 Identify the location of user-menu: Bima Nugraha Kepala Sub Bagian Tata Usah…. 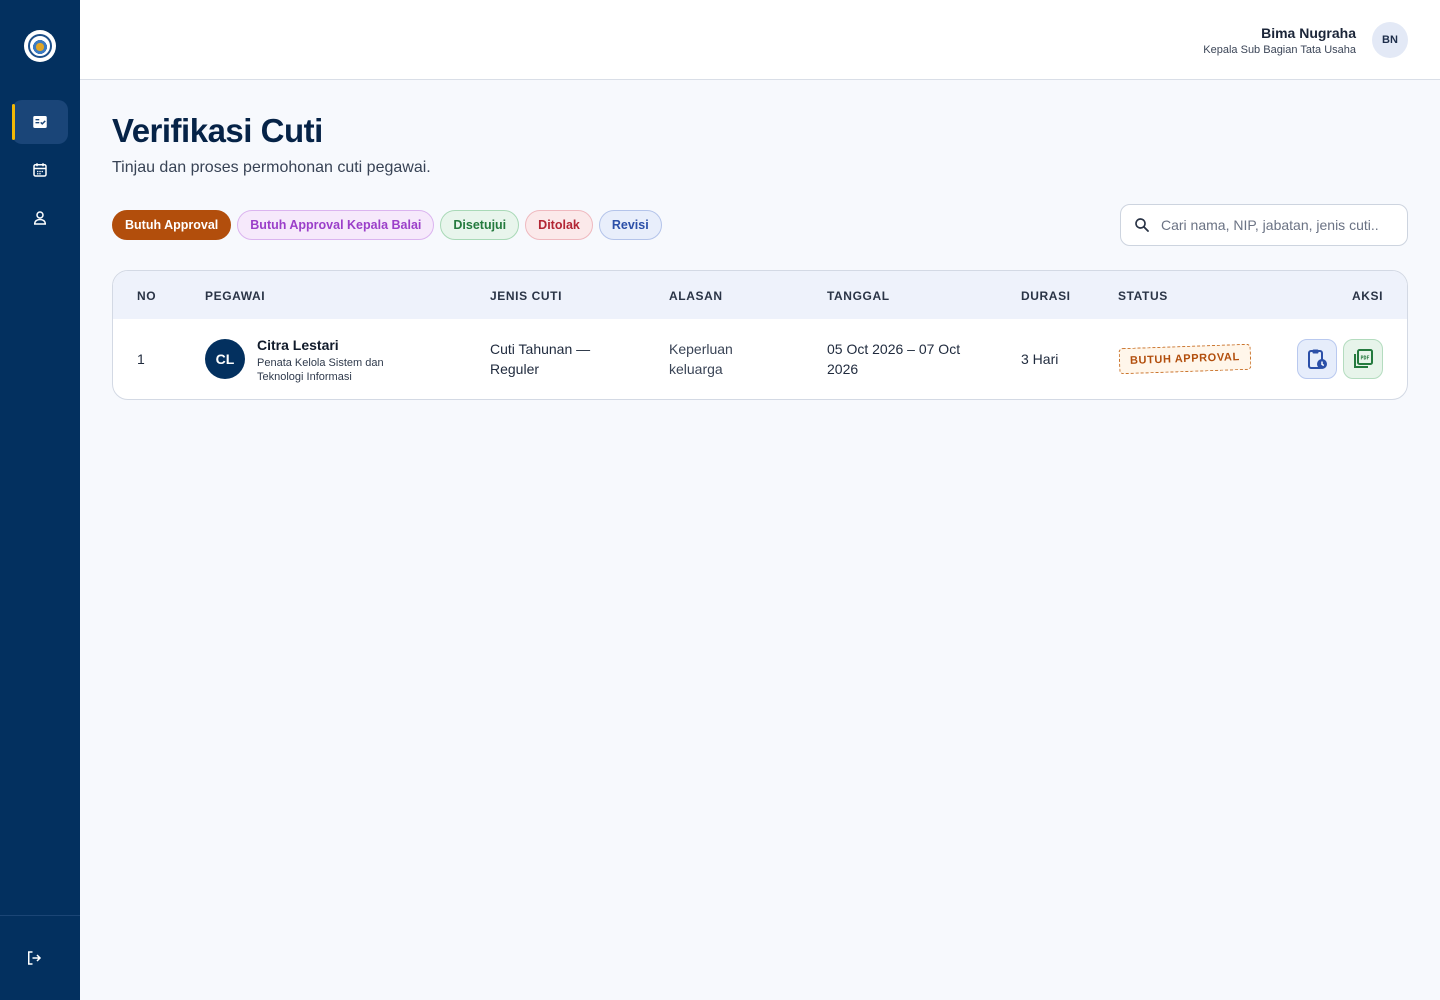
(1305, 40).